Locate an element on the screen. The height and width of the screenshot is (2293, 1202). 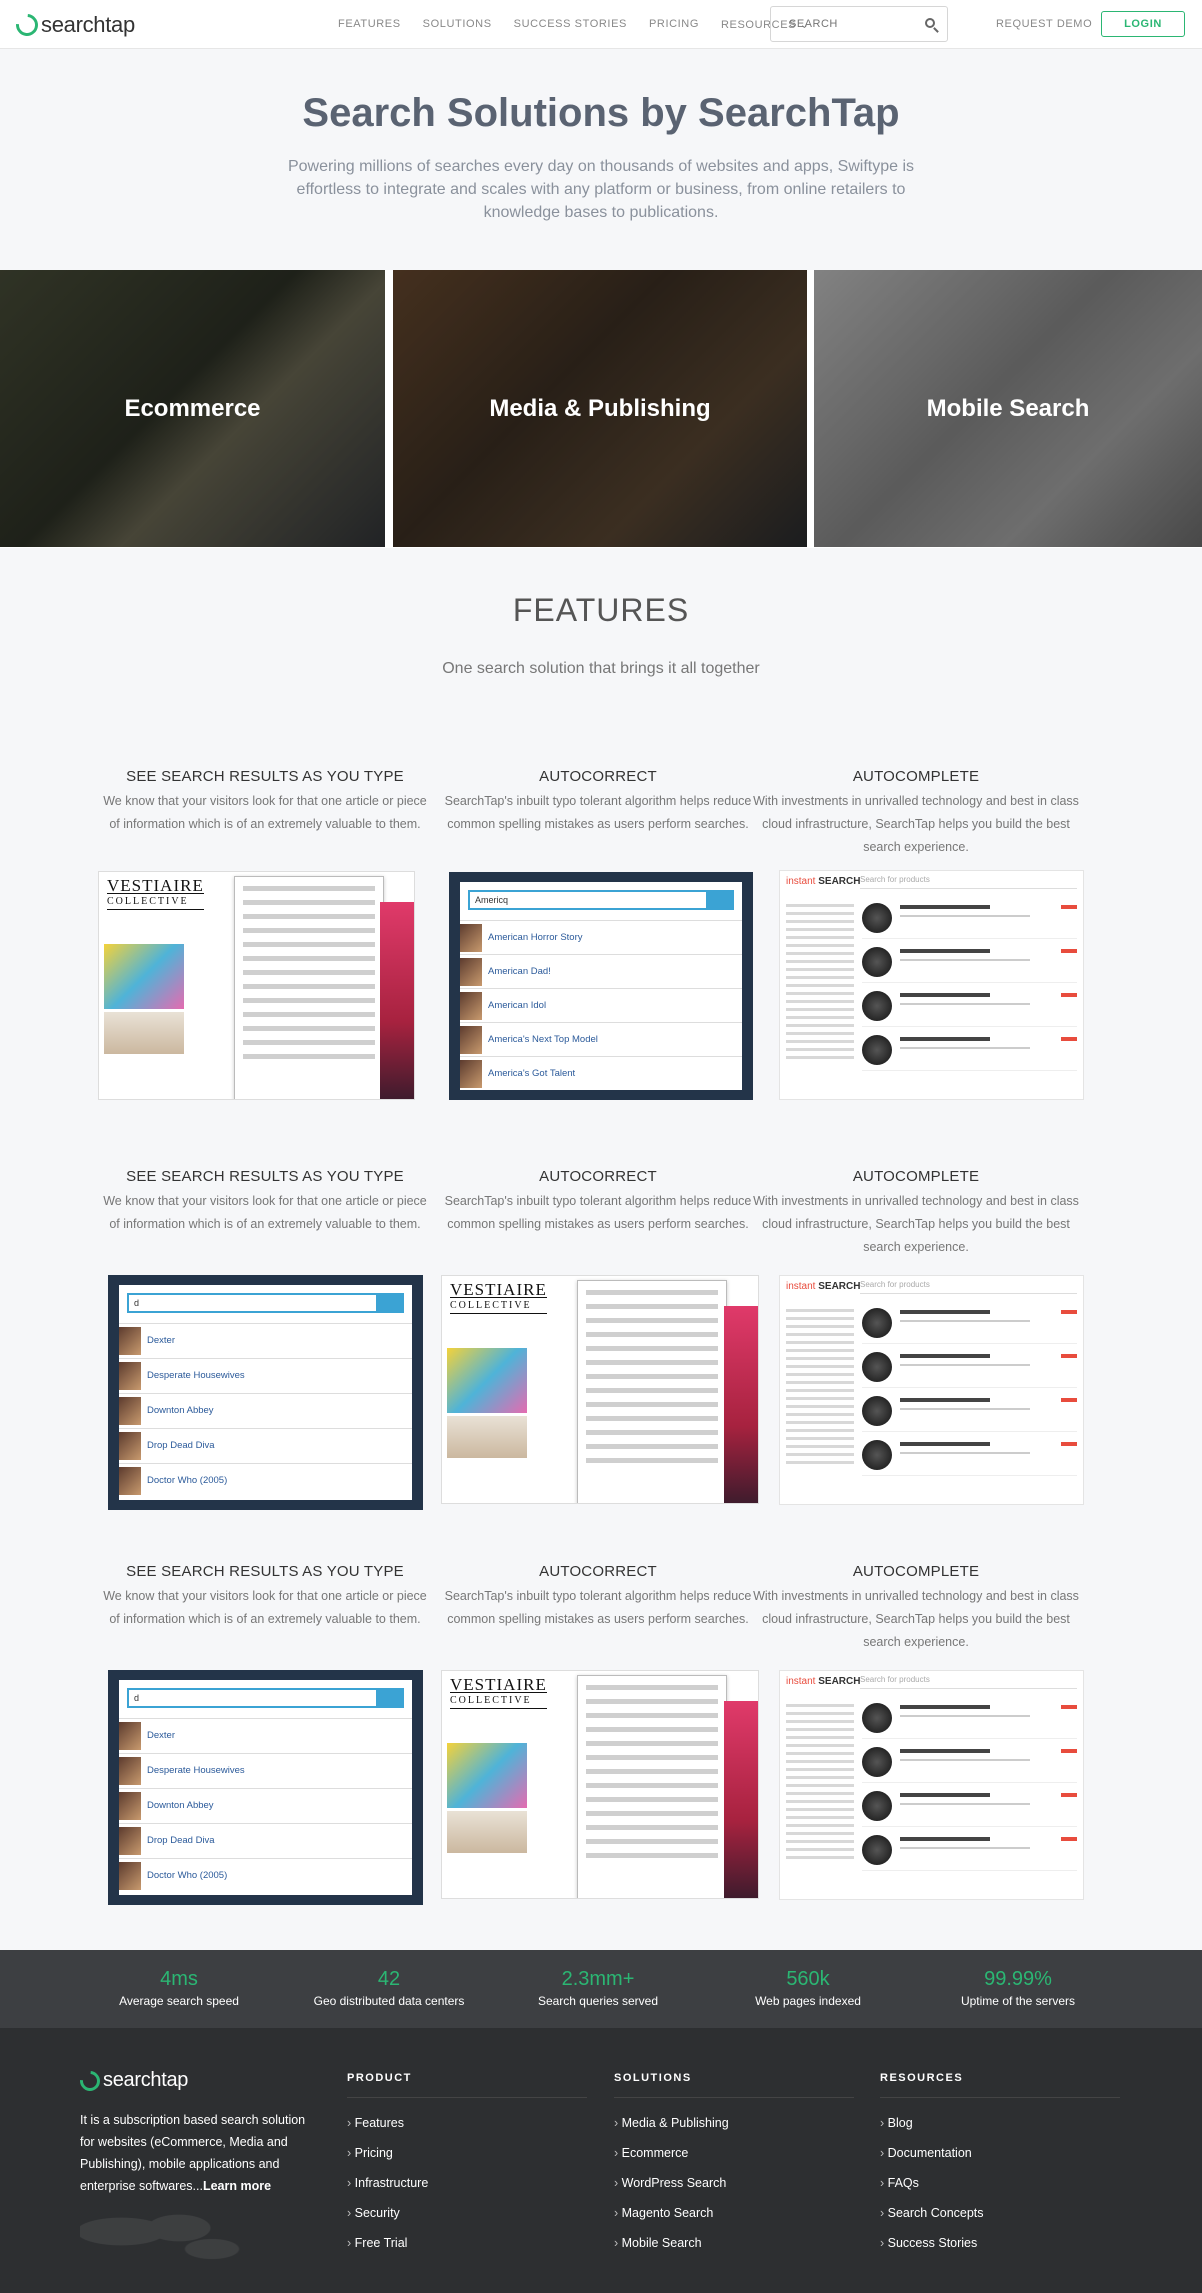
footer-link: Features is located at coordinates (467, 2123).